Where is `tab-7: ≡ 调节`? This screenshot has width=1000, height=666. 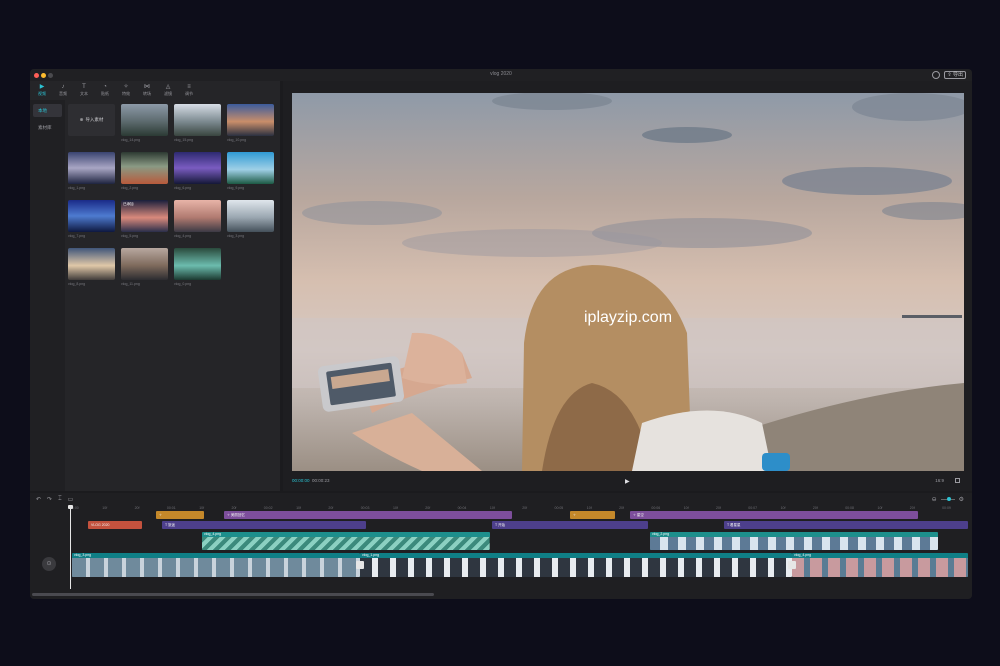 tab-7: ≡ 调节 is located at coordinates (189, 90).